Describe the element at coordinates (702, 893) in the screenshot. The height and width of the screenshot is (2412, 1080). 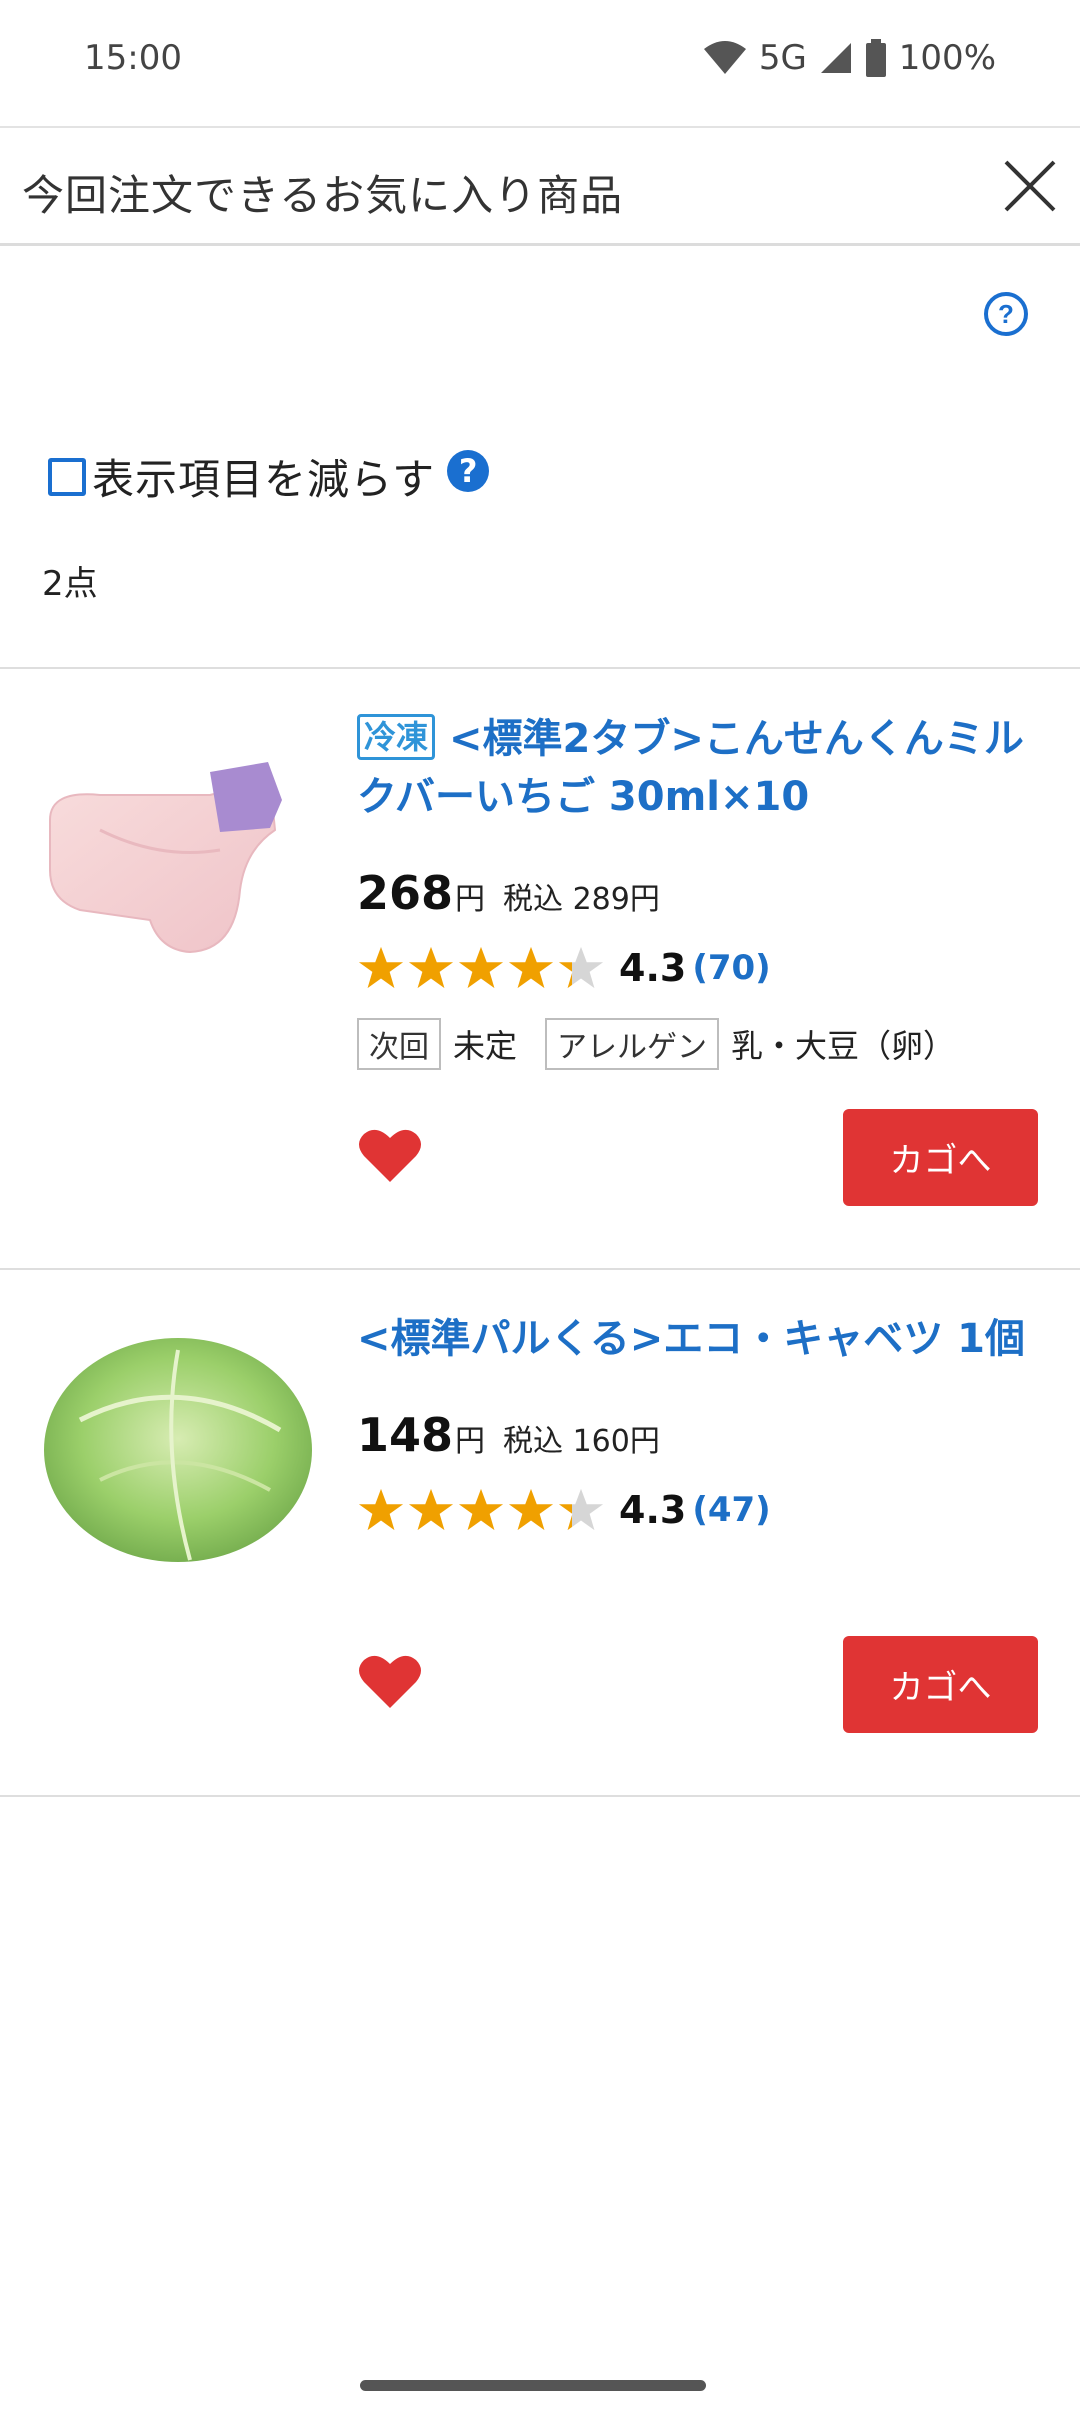
I see `price-row: 268 円 税込 289円` at that location.